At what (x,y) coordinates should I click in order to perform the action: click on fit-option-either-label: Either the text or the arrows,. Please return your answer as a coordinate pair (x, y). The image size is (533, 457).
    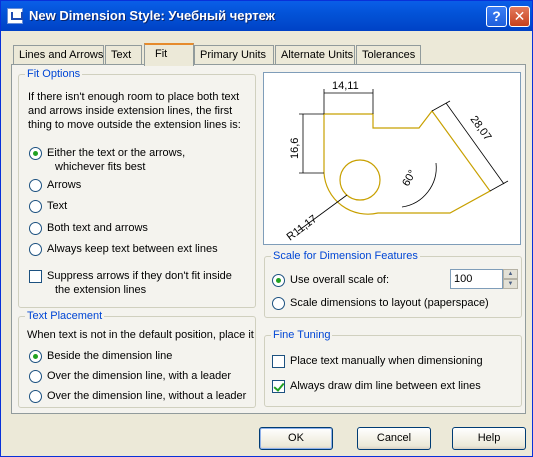
    Looking at the image, I should click on (116, 153).